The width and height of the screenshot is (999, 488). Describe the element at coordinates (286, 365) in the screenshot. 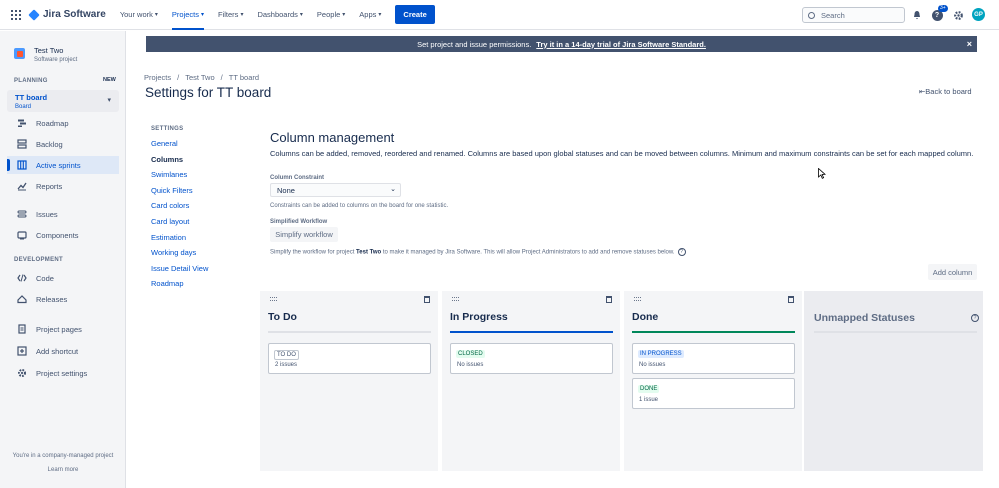

I see `issue-count: 2 issues` at that location.